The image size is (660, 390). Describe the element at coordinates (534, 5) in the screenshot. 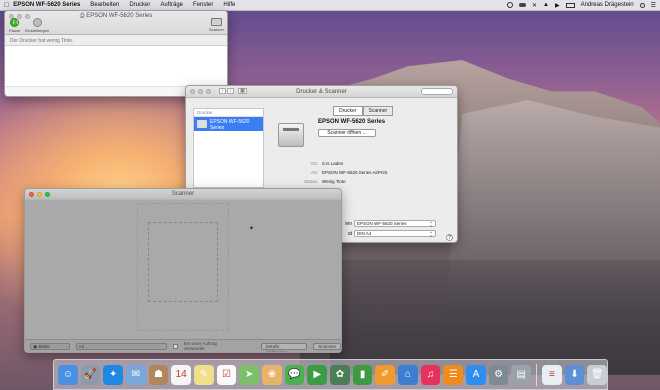

I see `bluetooth-icon: ✕` at that location.